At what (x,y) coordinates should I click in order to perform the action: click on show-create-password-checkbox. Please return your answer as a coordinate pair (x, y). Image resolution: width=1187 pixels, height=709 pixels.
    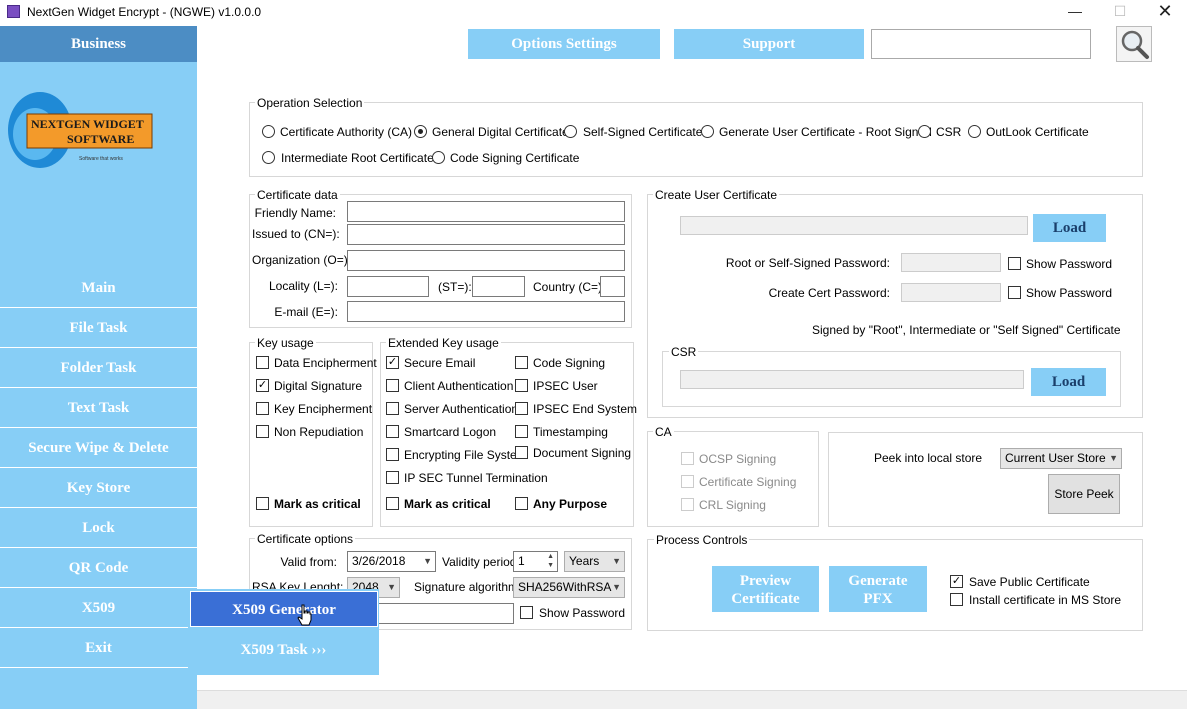
    Looking at the image, I should click on (1014, 292).